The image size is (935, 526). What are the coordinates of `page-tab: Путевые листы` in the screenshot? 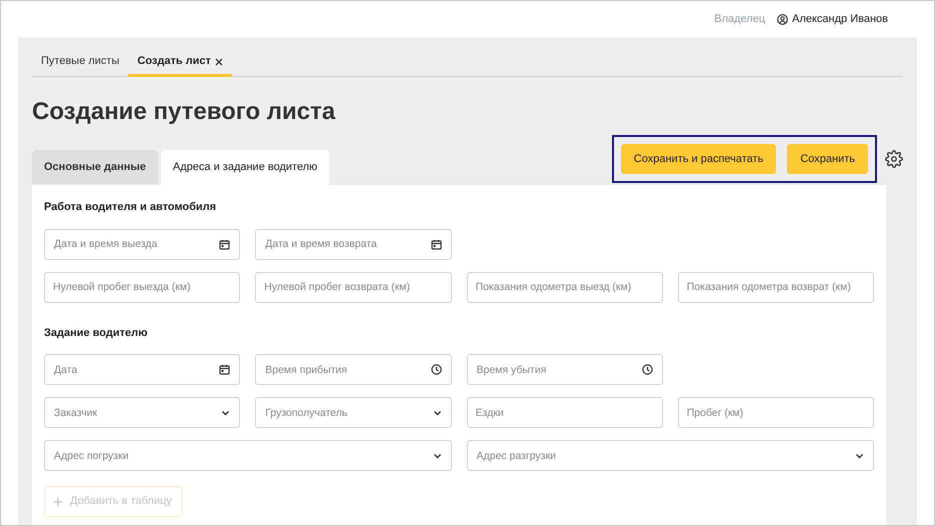 It's located at (80, 63).